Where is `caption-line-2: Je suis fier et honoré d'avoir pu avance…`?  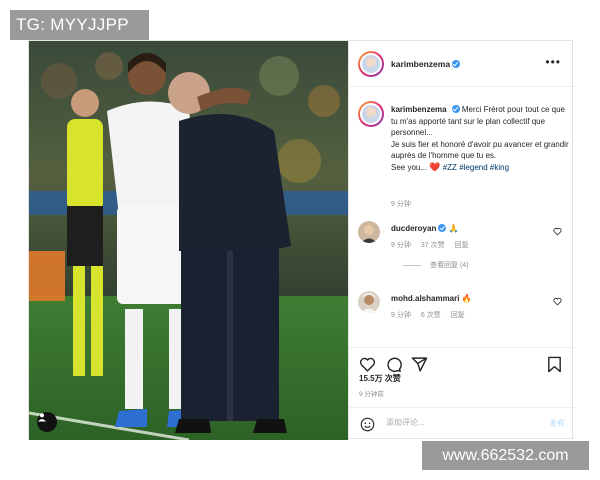
caption-line-2: Je suis fier et honoré d'avoir pu avance… is located at coordinates (480, 150).